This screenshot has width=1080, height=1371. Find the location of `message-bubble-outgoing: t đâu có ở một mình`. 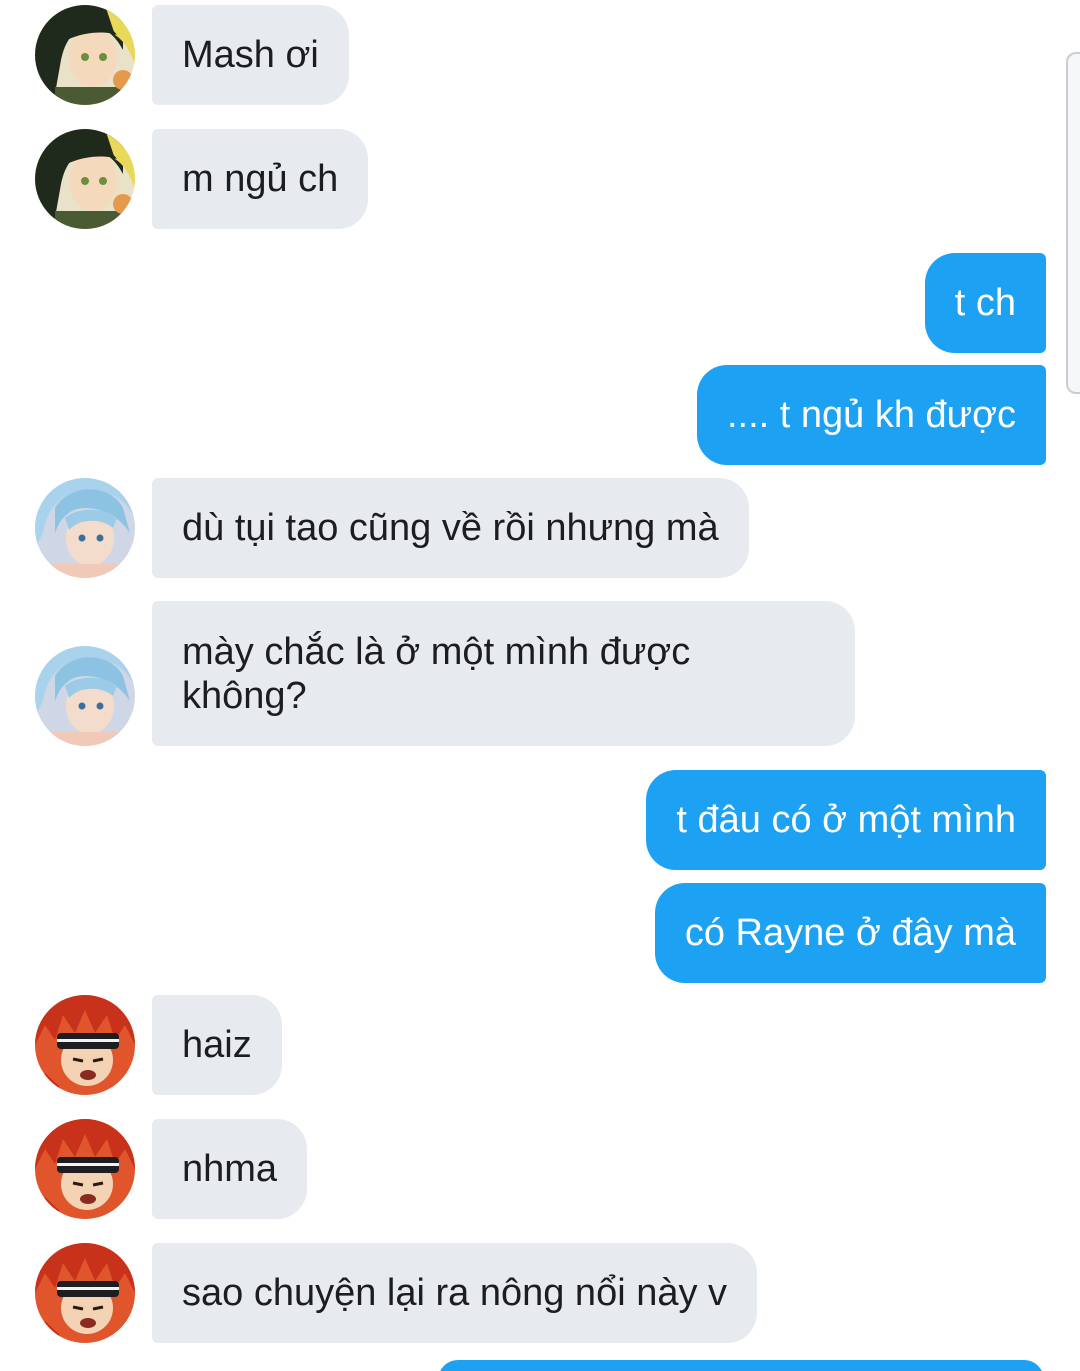

message-bubble-outgoing: t đâu có ở một mình is located at coordinates (846, 820).